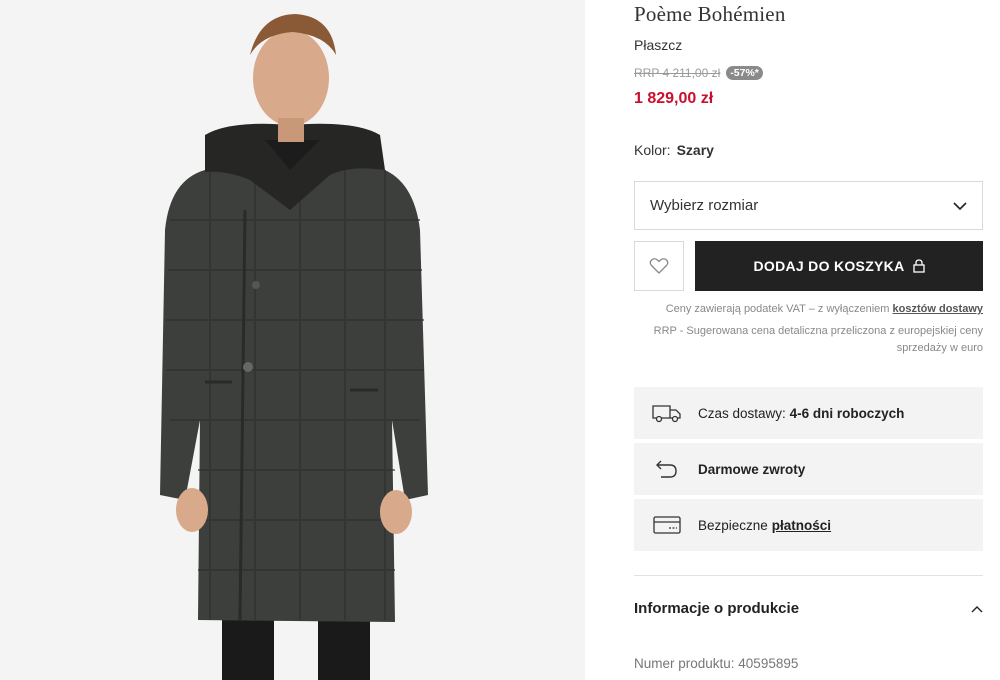 This screenshot has height=680, width=1000. I want to click on rrp-row: RRP 4 211,00 zł -57%*, so click(698, 73).